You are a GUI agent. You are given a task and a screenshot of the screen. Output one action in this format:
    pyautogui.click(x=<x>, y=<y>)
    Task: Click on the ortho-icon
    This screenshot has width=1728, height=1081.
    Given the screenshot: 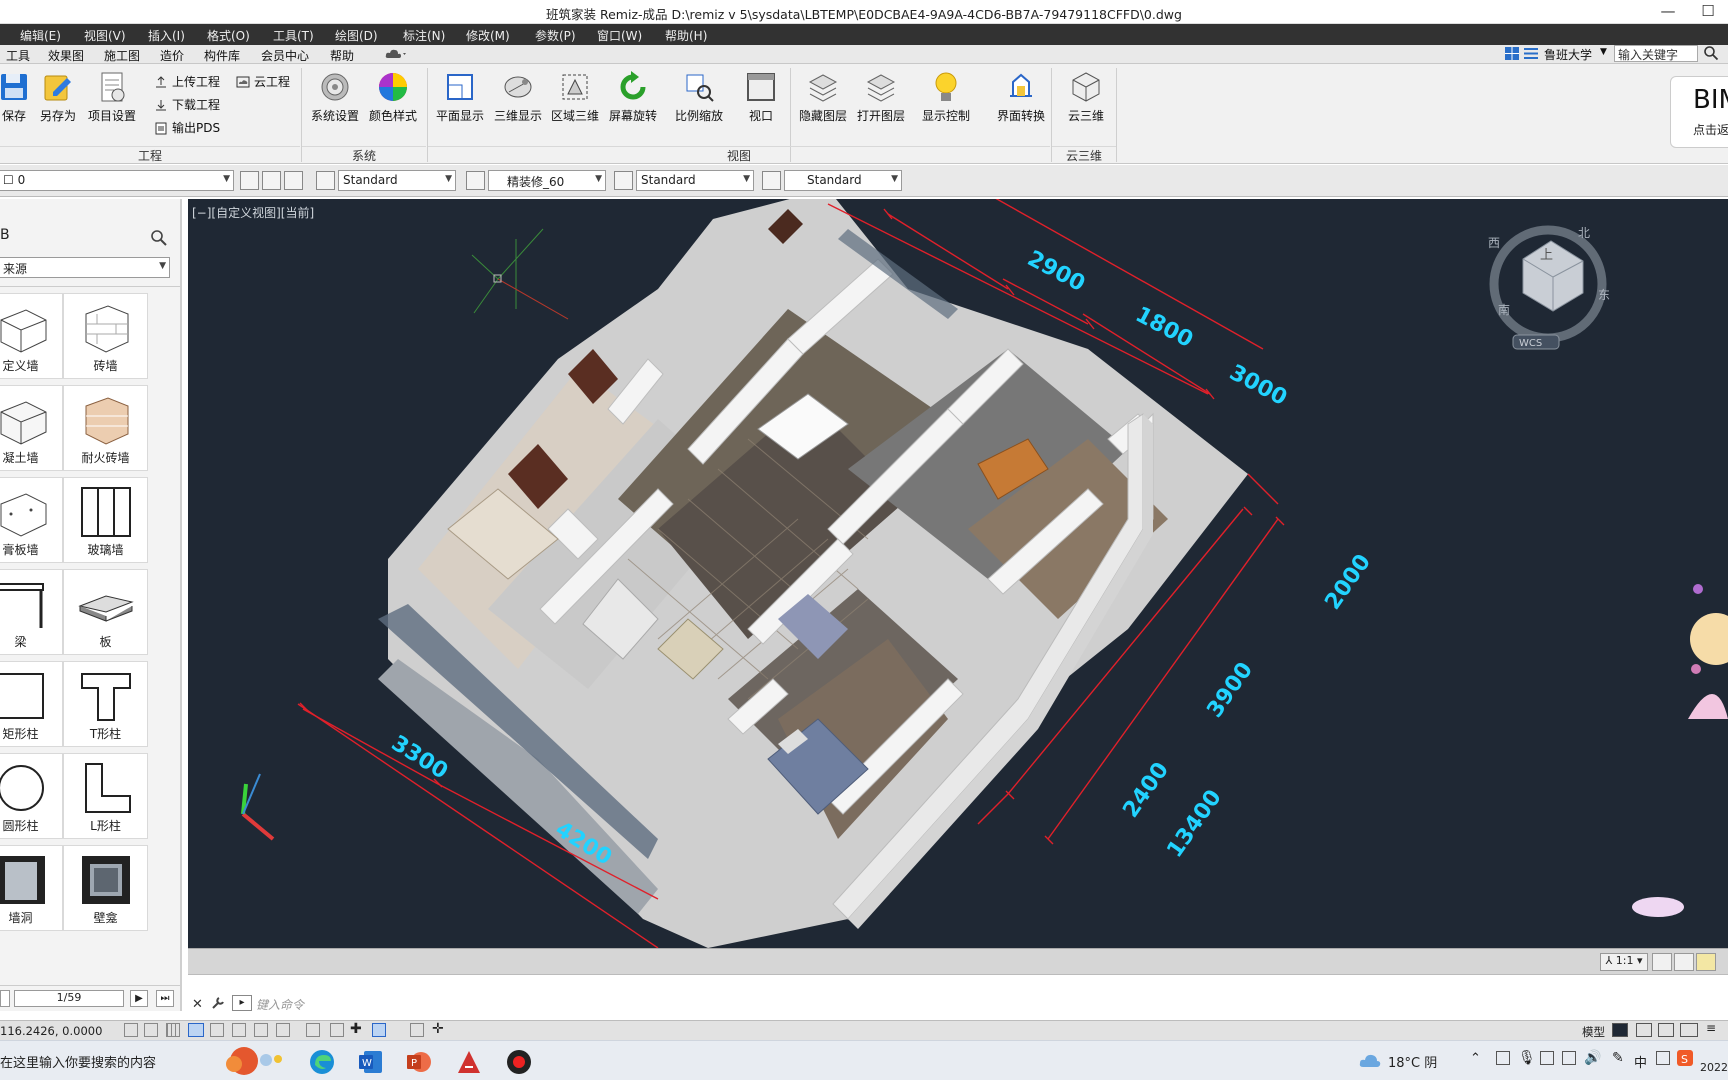 What is the action you would take?
    pyautogui.click(x=151, y=1030)
    